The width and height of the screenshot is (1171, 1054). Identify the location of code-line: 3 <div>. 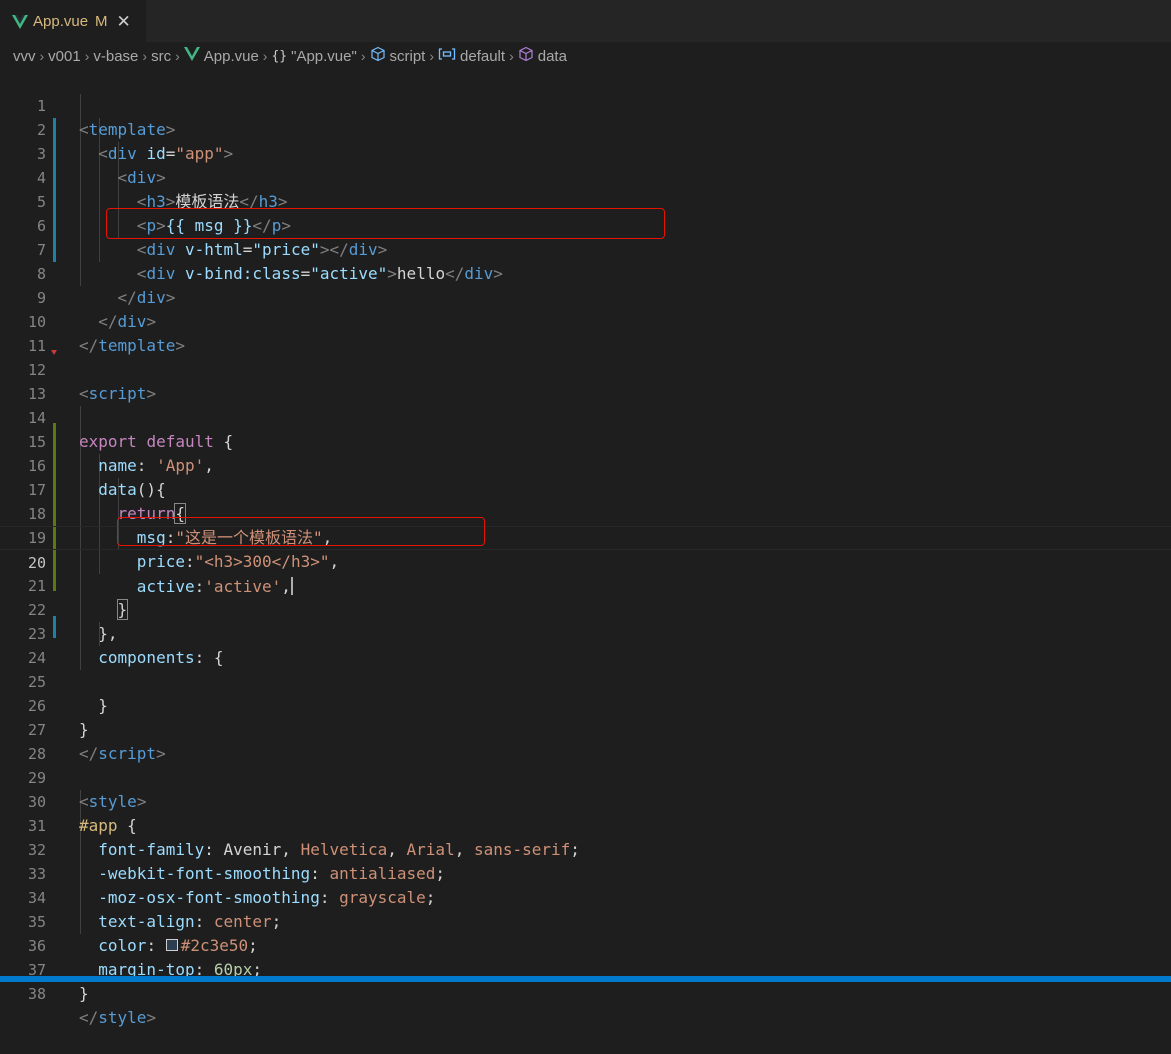
(585, 152).